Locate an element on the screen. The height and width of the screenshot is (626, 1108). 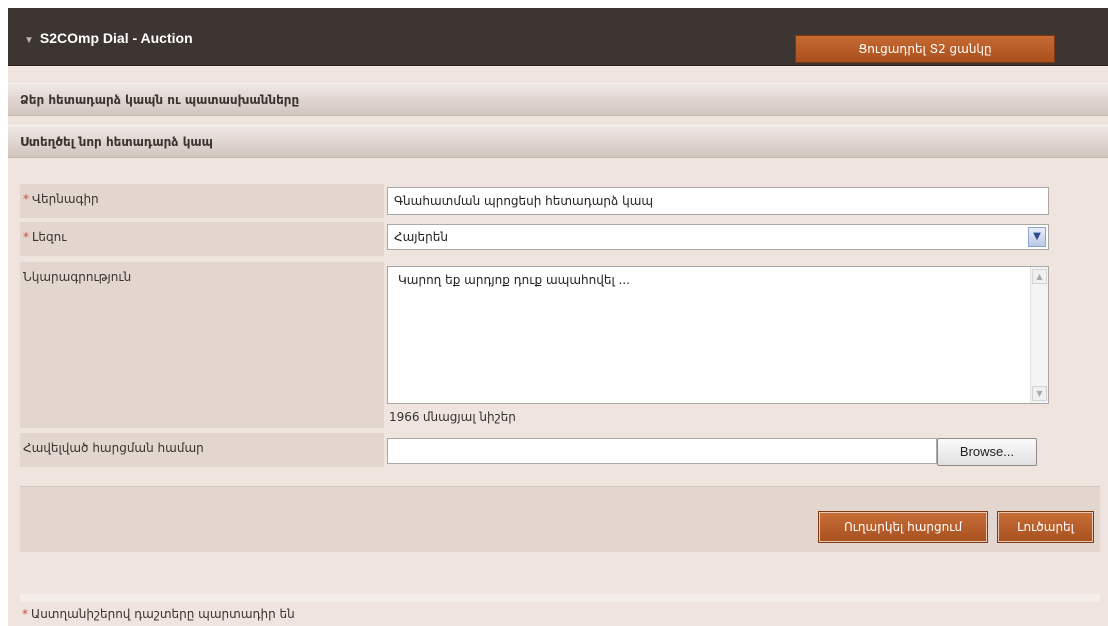
counter-number: 1966 is located at coordinates (404, 417).